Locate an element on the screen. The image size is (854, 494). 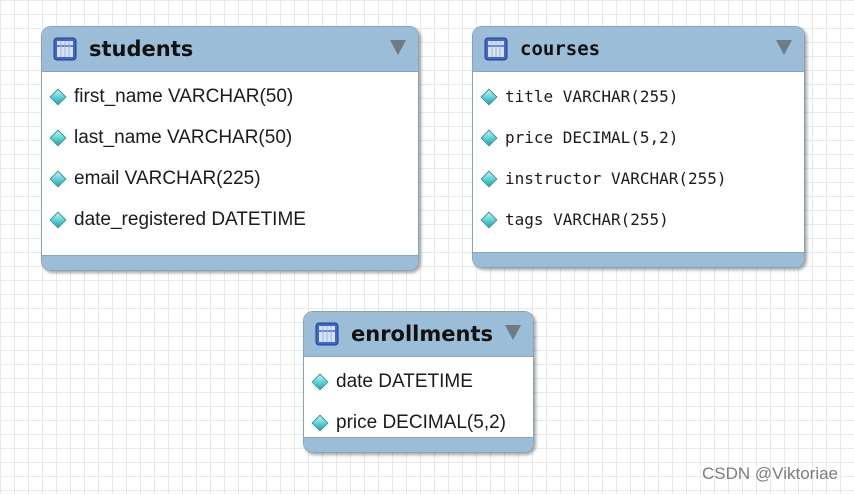
column-row: date DATETIME is located at coordinates (418, 381).